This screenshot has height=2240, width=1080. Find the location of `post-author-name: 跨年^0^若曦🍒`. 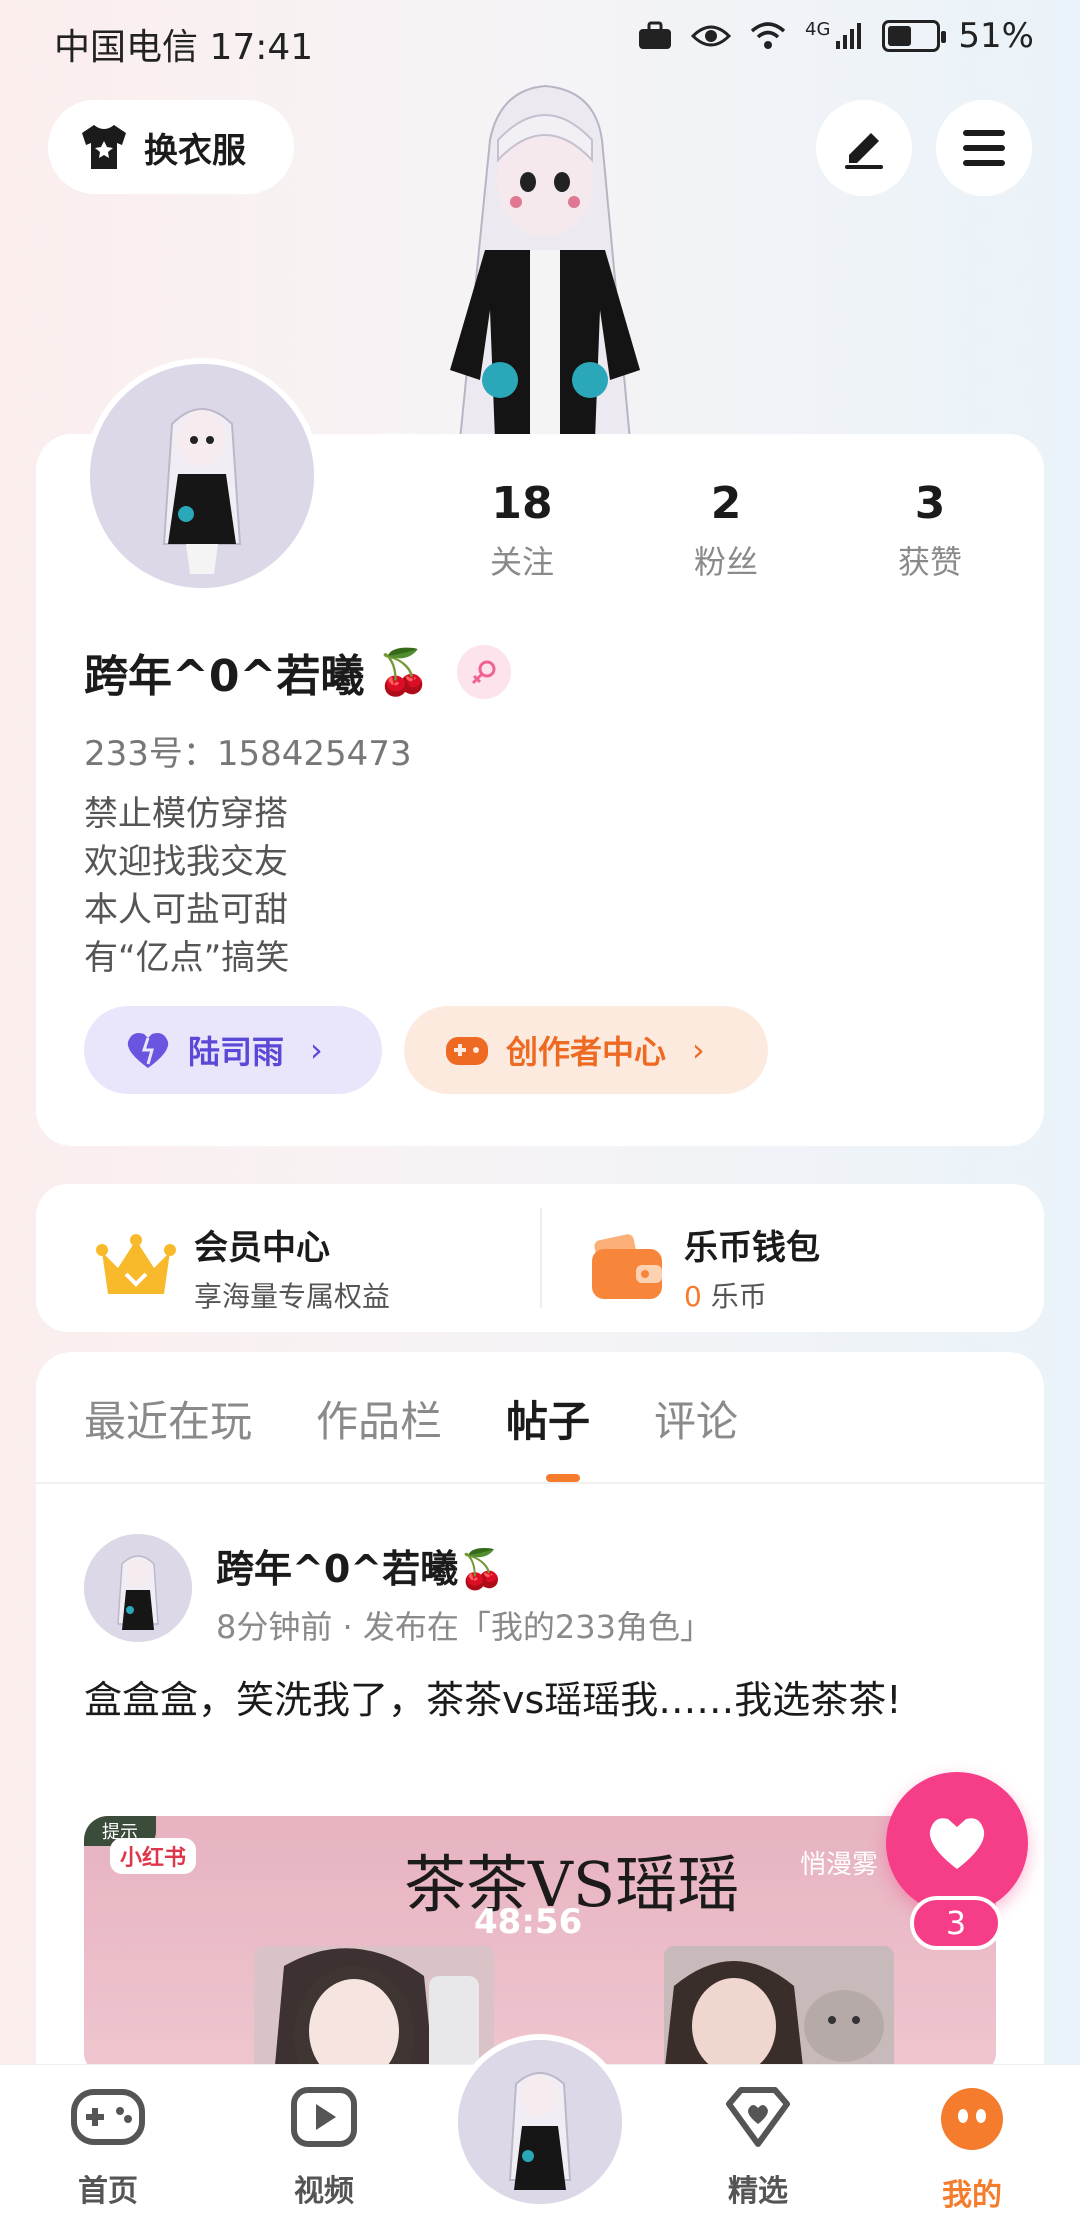

post-author-name: 跨年^0^若曦🍒 is located at coordinates (360, 1565).